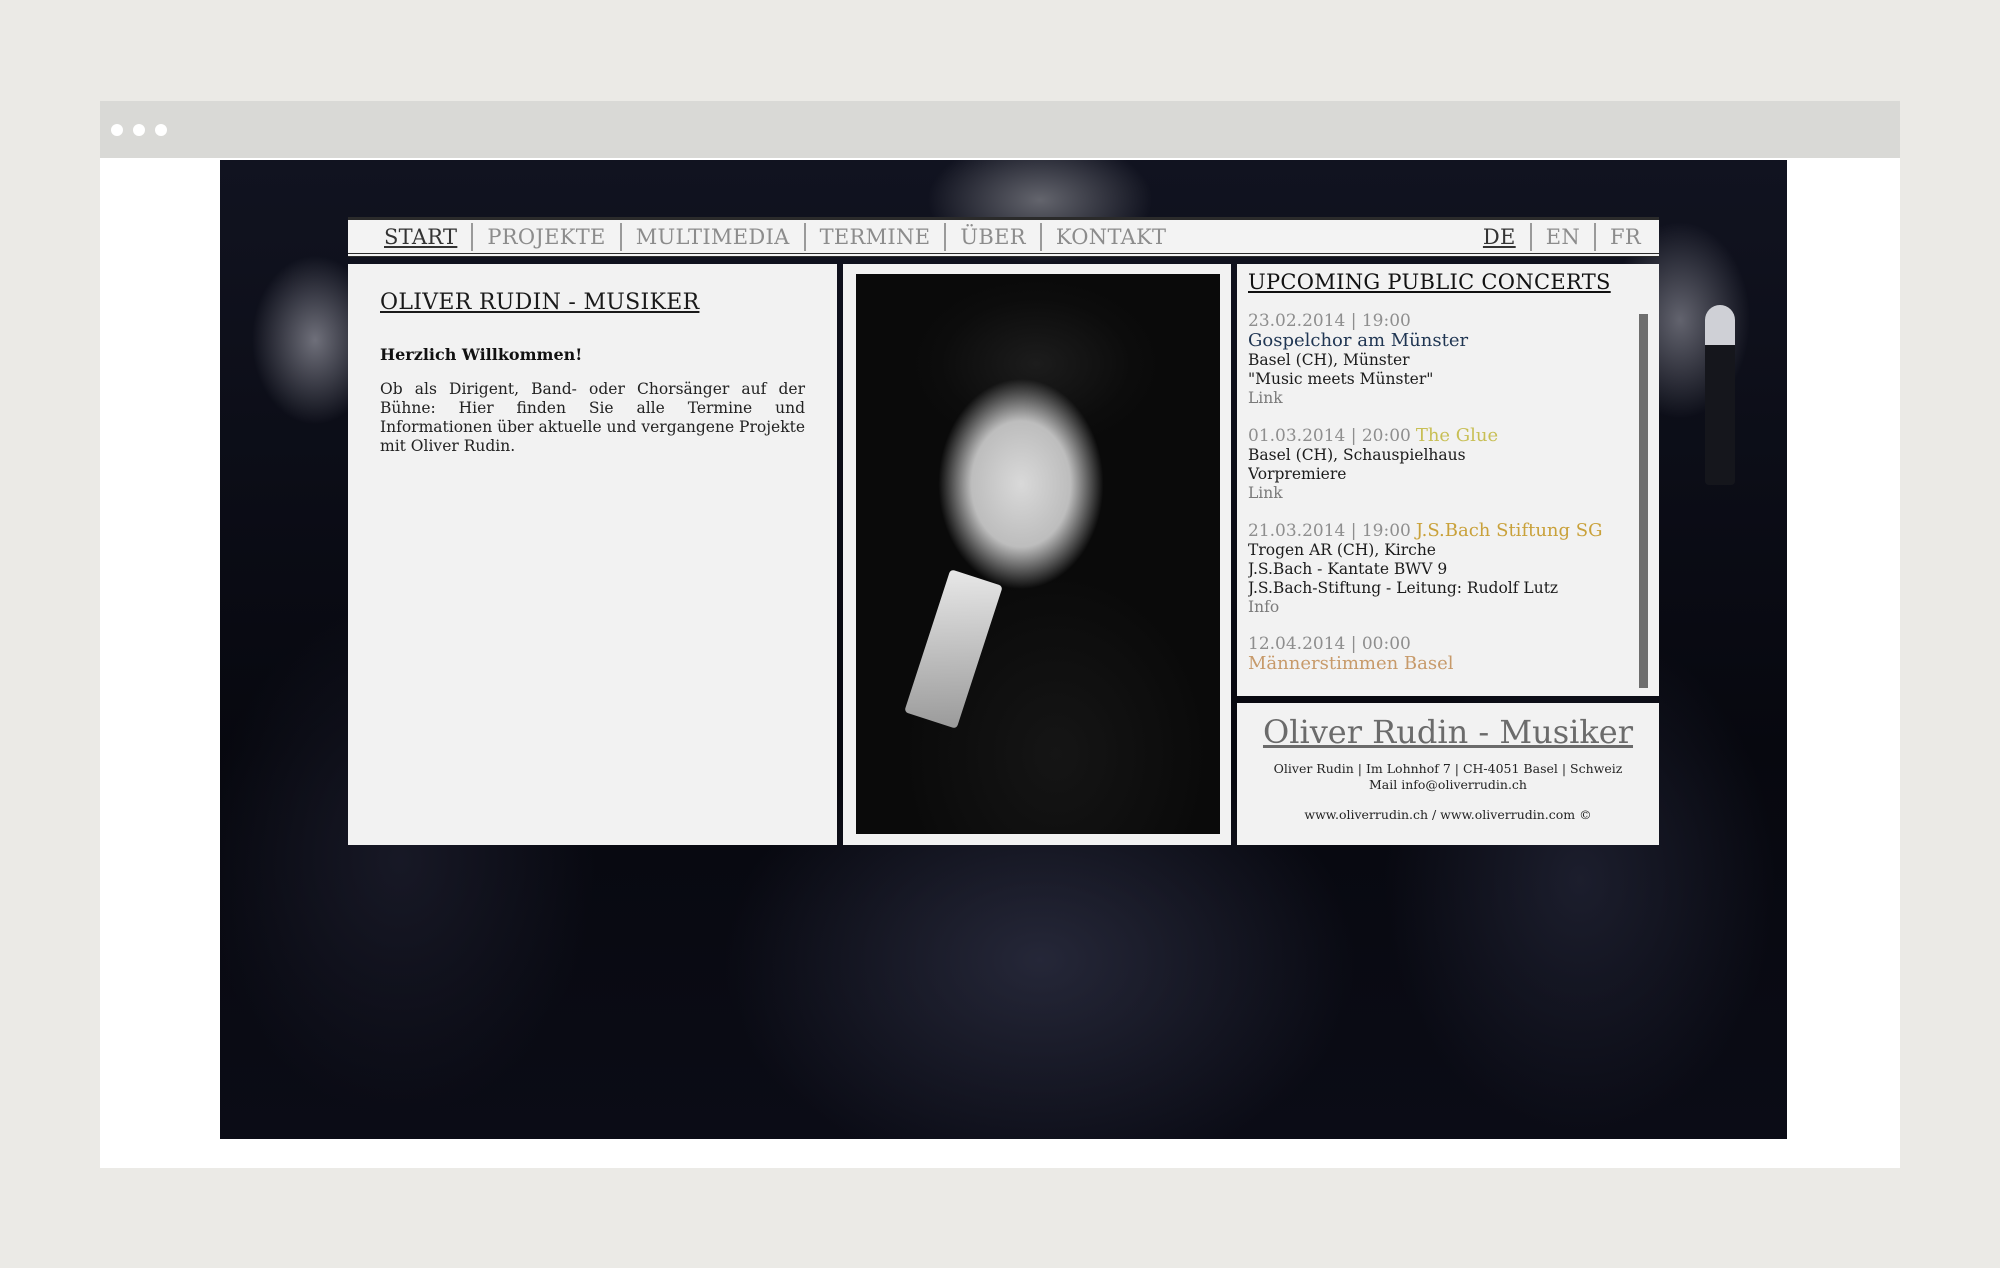 The width and height of the screenshot is (2000, 1268). I want to click on concerts-title: UPCOMING PUBLIC CONCERTS, so click(1429, 282).